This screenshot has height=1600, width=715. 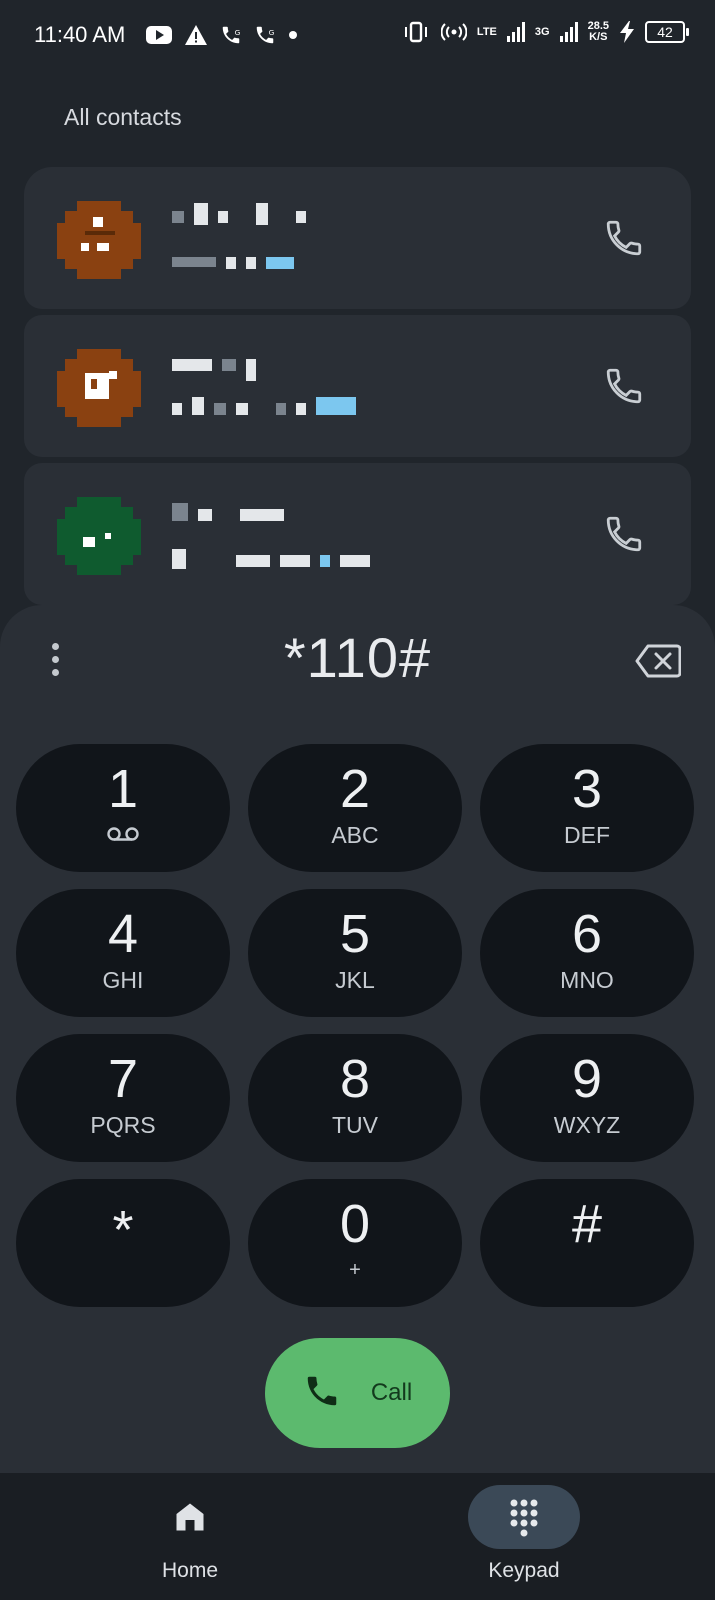 I want to click on key-3: 3 DEF, so click(x=587, y=808).